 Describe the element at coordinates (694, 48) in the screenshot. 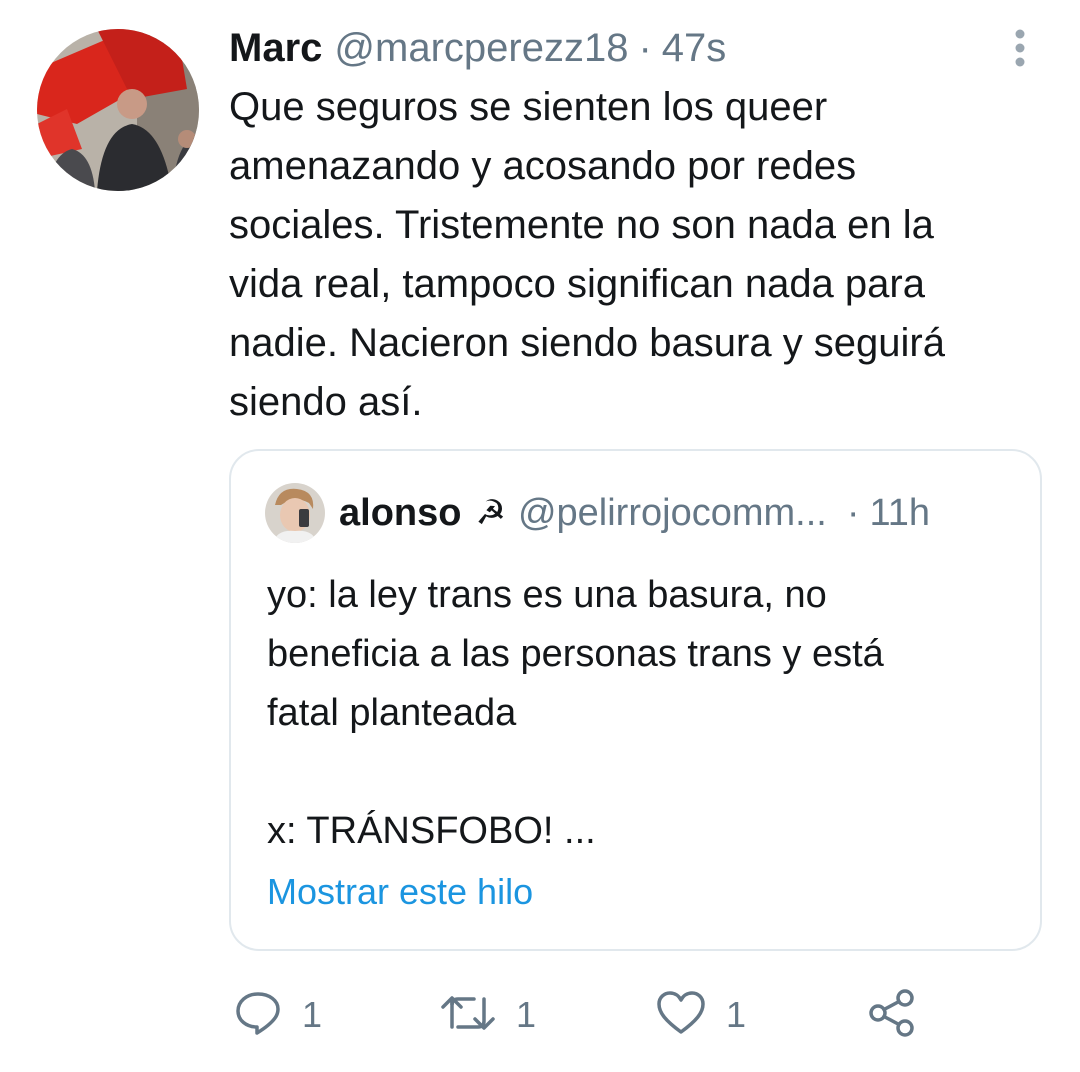

I see `tweet-timestamp: 47s` at that location.